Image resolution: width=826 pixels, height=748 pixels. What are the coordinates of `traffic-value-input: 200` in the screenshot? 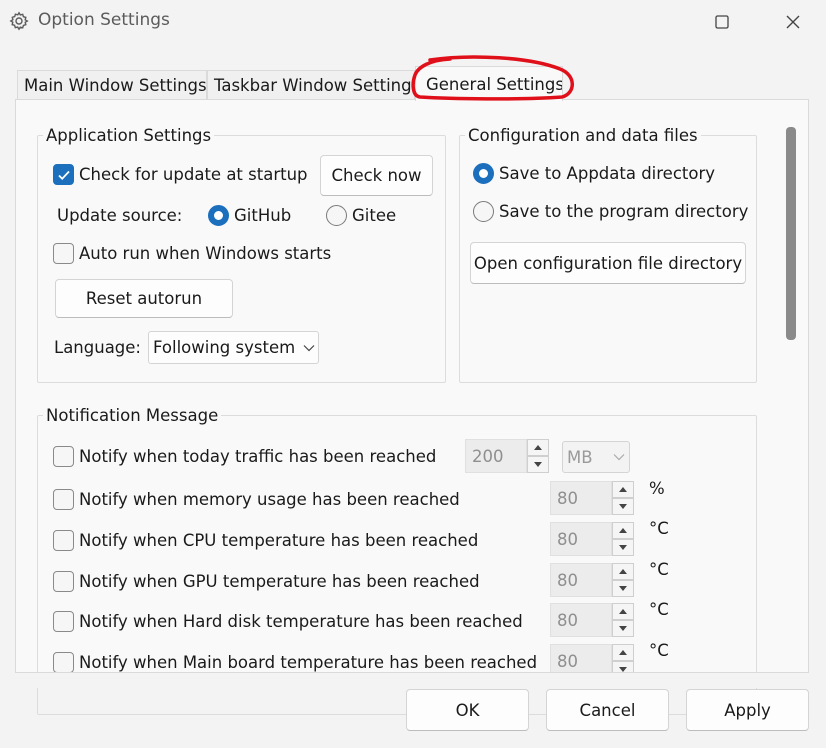 It's located at (496, 456).